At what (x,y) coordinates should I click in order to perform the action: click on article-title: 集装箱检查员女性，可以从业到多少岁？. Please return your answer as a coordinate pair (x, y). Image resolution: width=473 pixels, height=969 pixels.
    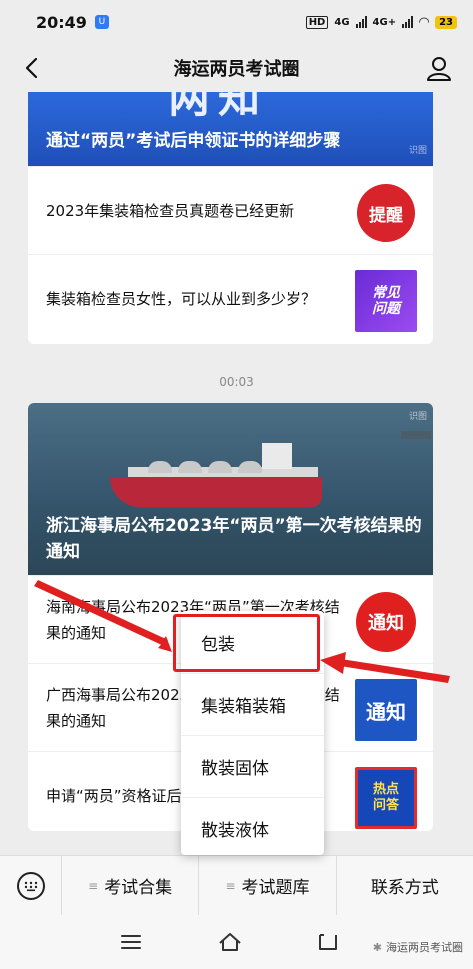
    Looking at the image, I should click on (181, 298).